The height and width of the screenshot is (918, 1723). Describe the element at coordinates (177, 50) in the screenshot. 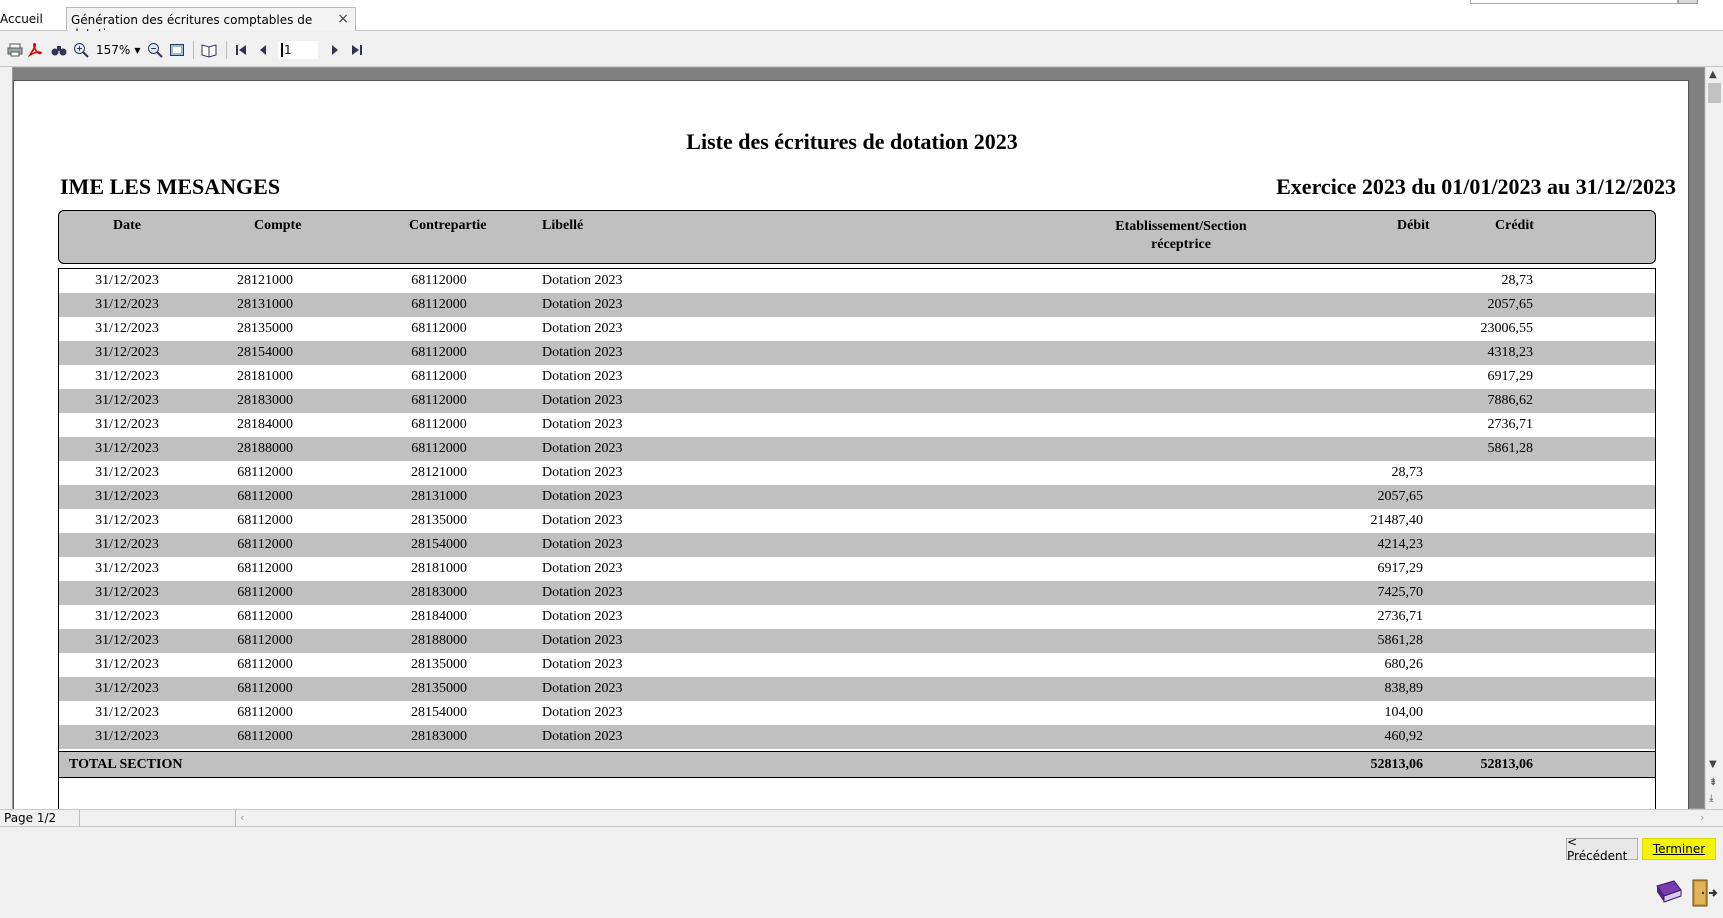

I see `fit-page-icon` at that location.